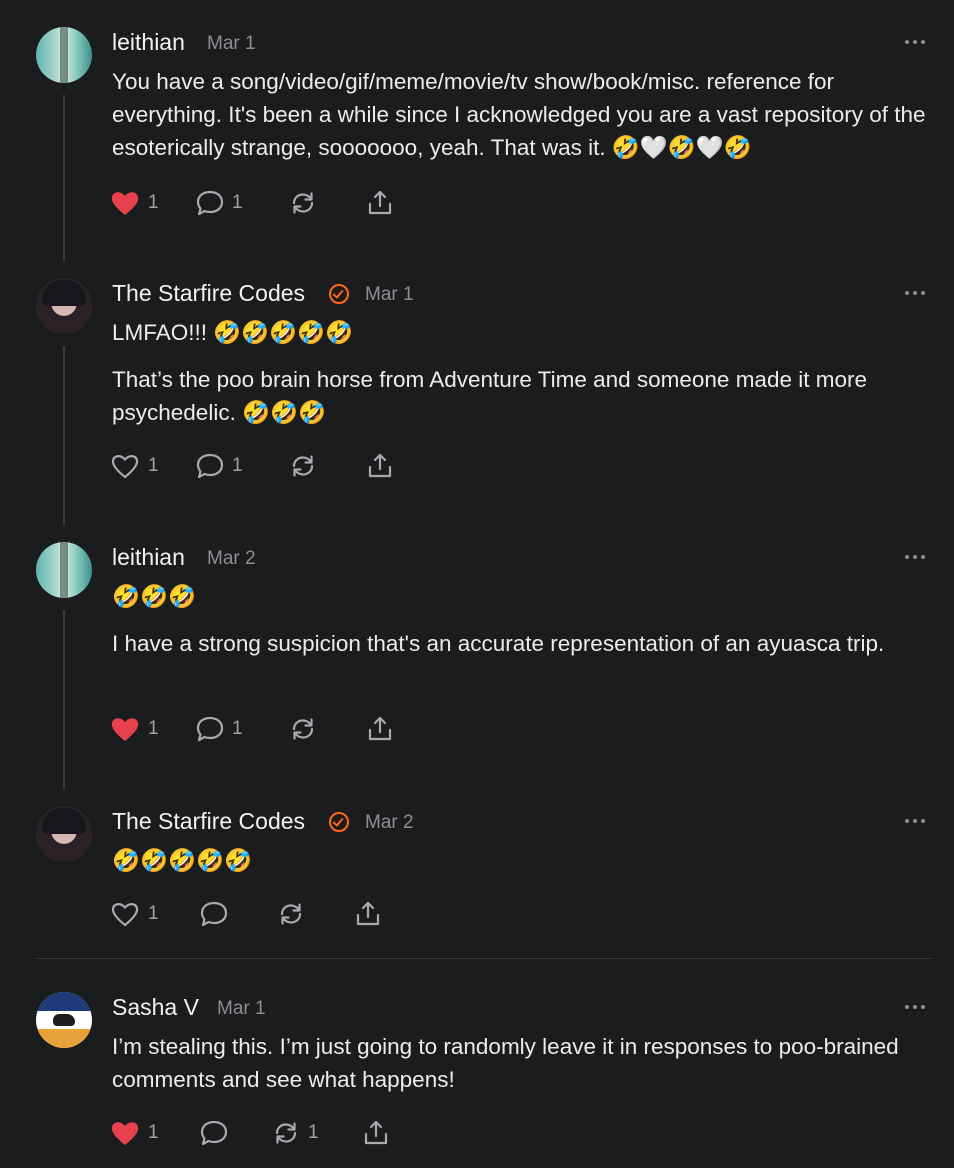 The image size is (954, 1168). Describe the element at coordinates (155, 1007) in the screenshot. I see `author-name: Sasha V` at that location.